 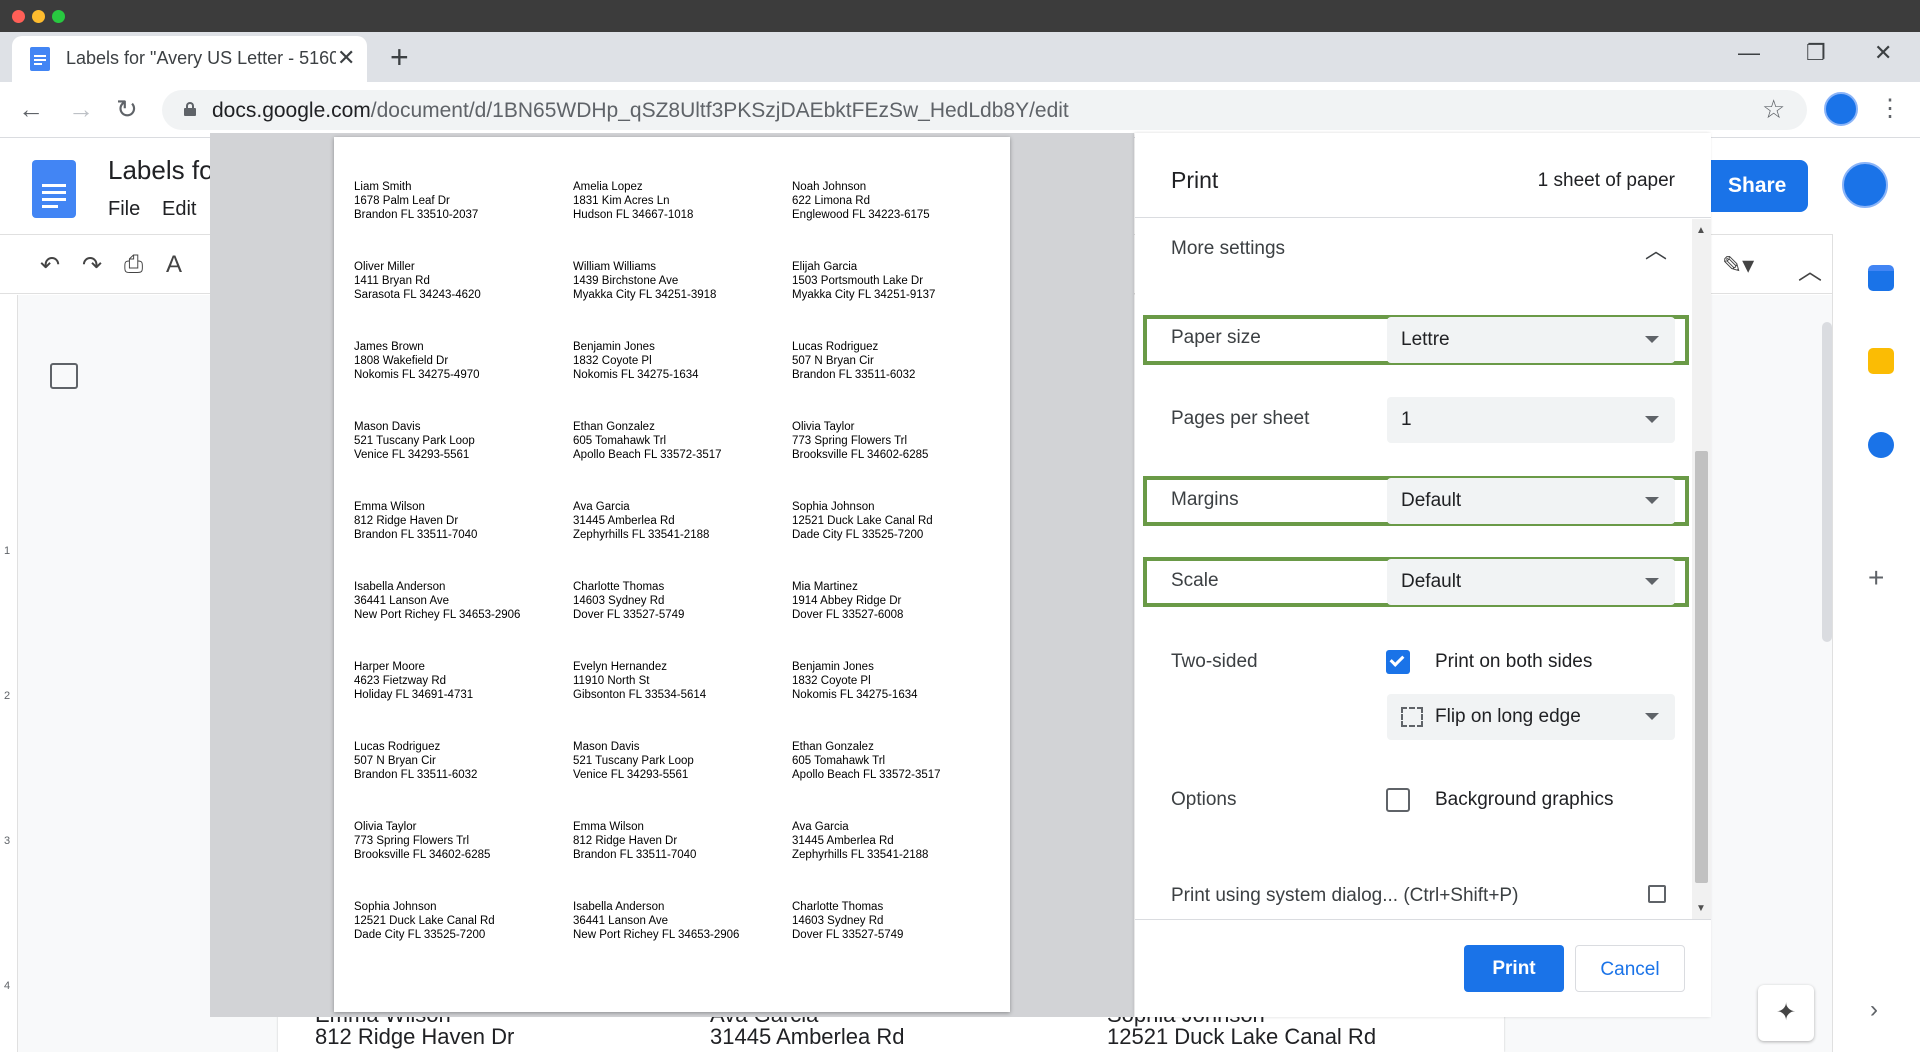 I want to click on open-external-icon, so click(x=1657, y=894).